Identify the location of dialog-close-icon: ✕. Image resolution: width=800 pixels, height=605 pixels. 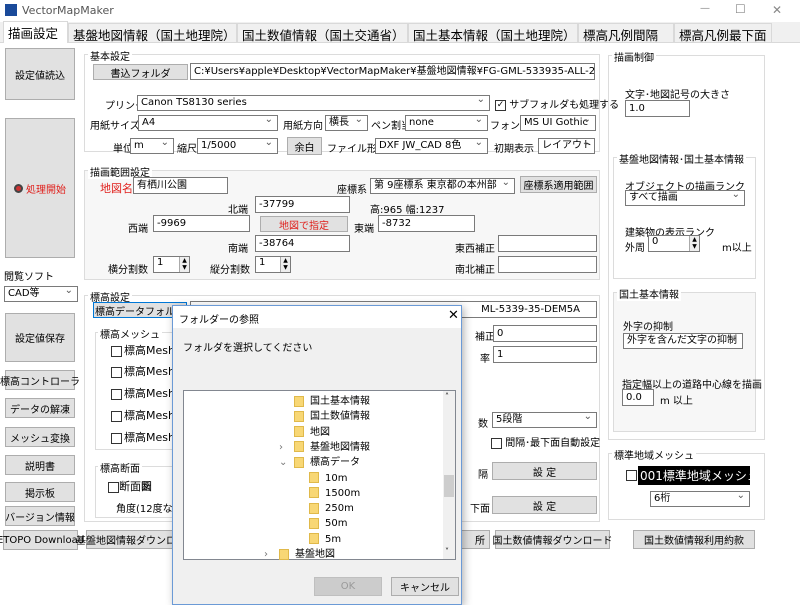
(453, 315).